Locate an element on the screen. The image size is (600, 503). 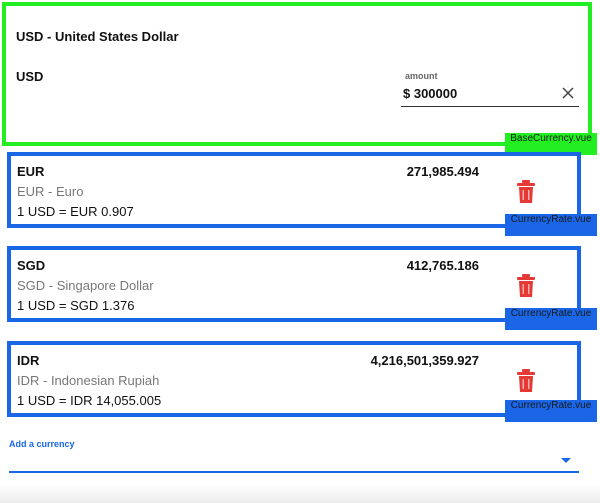
add-currency-field: Add a currency is located at coordinates (294, 456).